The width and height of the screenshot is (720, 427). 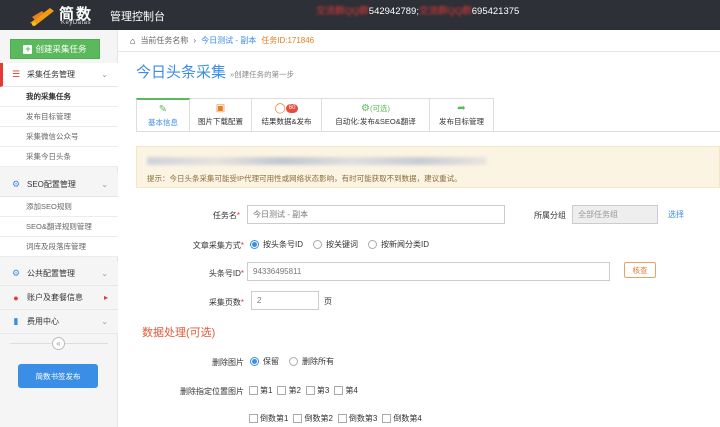 I want to click on checkbox-label: 倒数第2, so click(x=318, y=418).